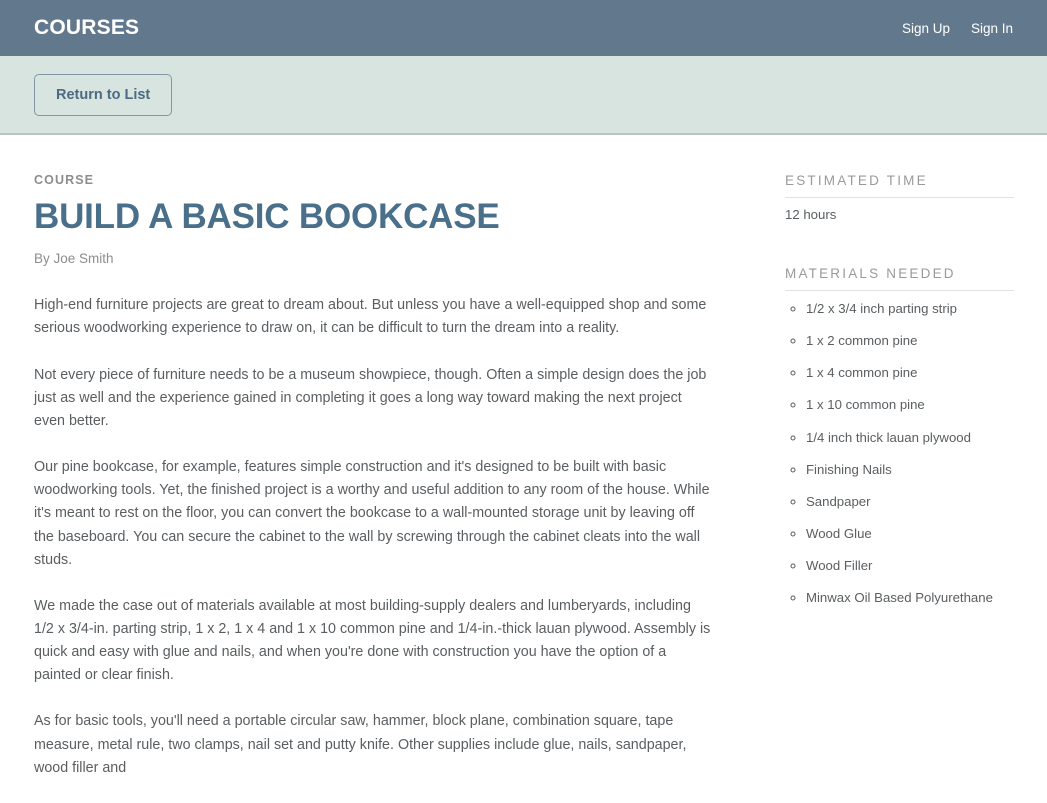 The width and height of the screenshot is (1047, 803). What do you see at coordinates (910, 469) in the screenshot?
I see `list-item: Finishing Nails` at bounding box center [910, 469].